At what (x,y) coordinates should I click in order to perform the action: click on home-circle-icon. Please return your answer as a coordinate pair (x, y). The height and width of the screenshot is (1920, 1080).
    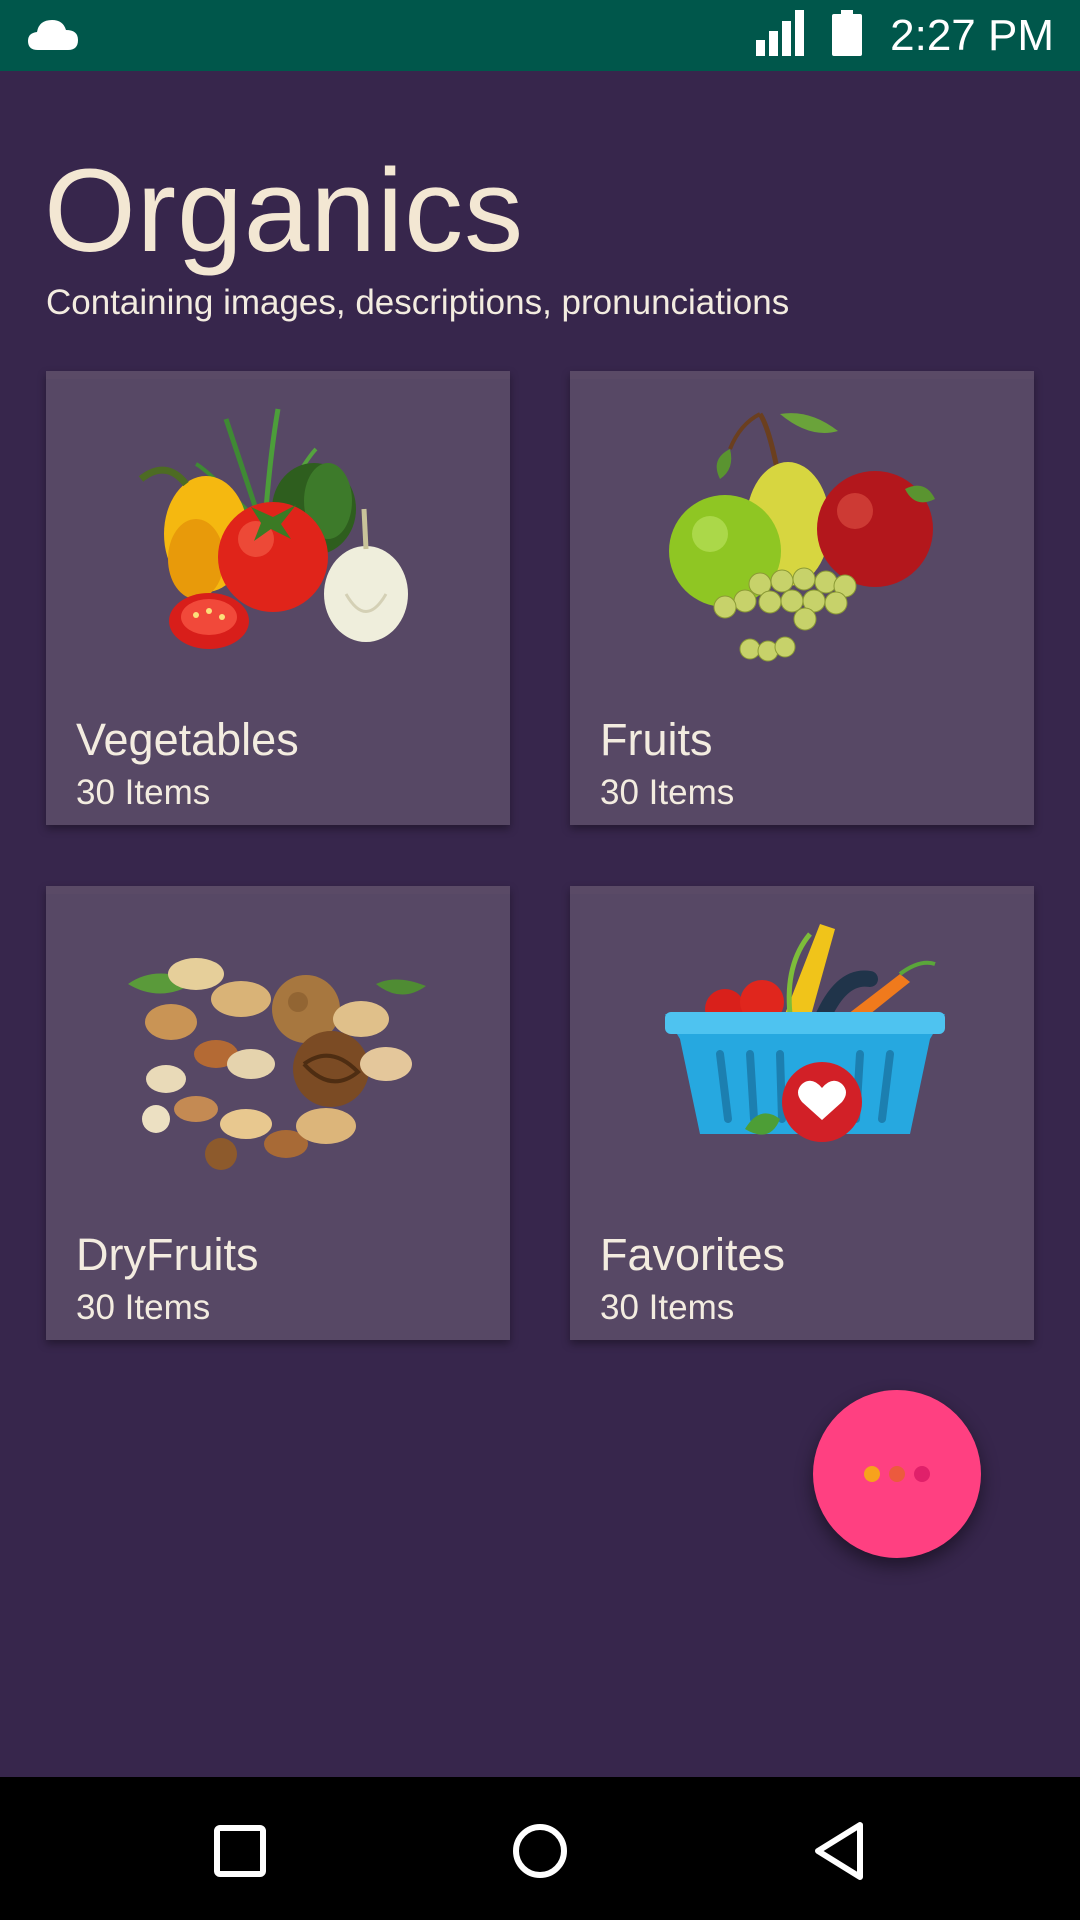
    Looking at the image, I should click on (540, 1851).